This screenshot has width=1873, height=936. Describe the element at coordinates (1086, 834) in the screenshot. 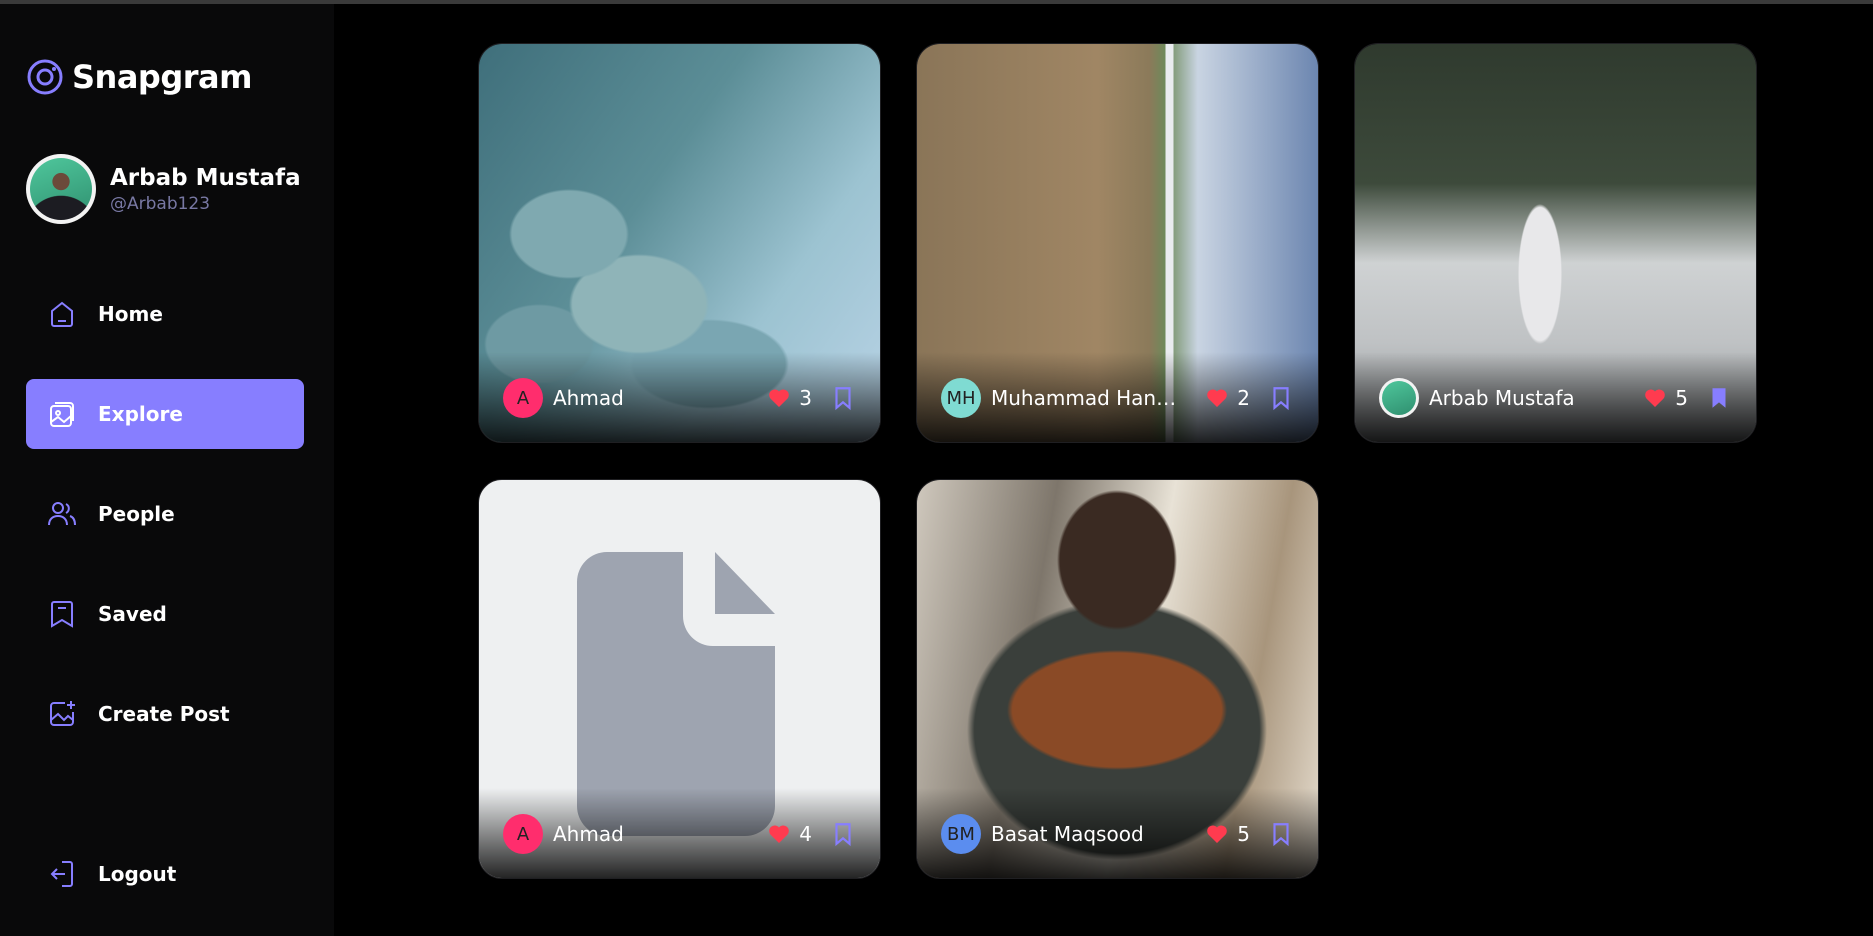

I see `author-name: Basat Maqsood` at that location.